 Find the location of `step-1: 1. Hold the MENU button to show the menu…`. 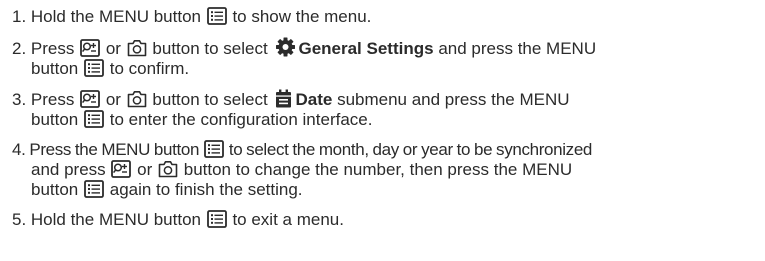

step-1: 1. Hold the MENU button to show the menu… is located at coordinates (384, 17).